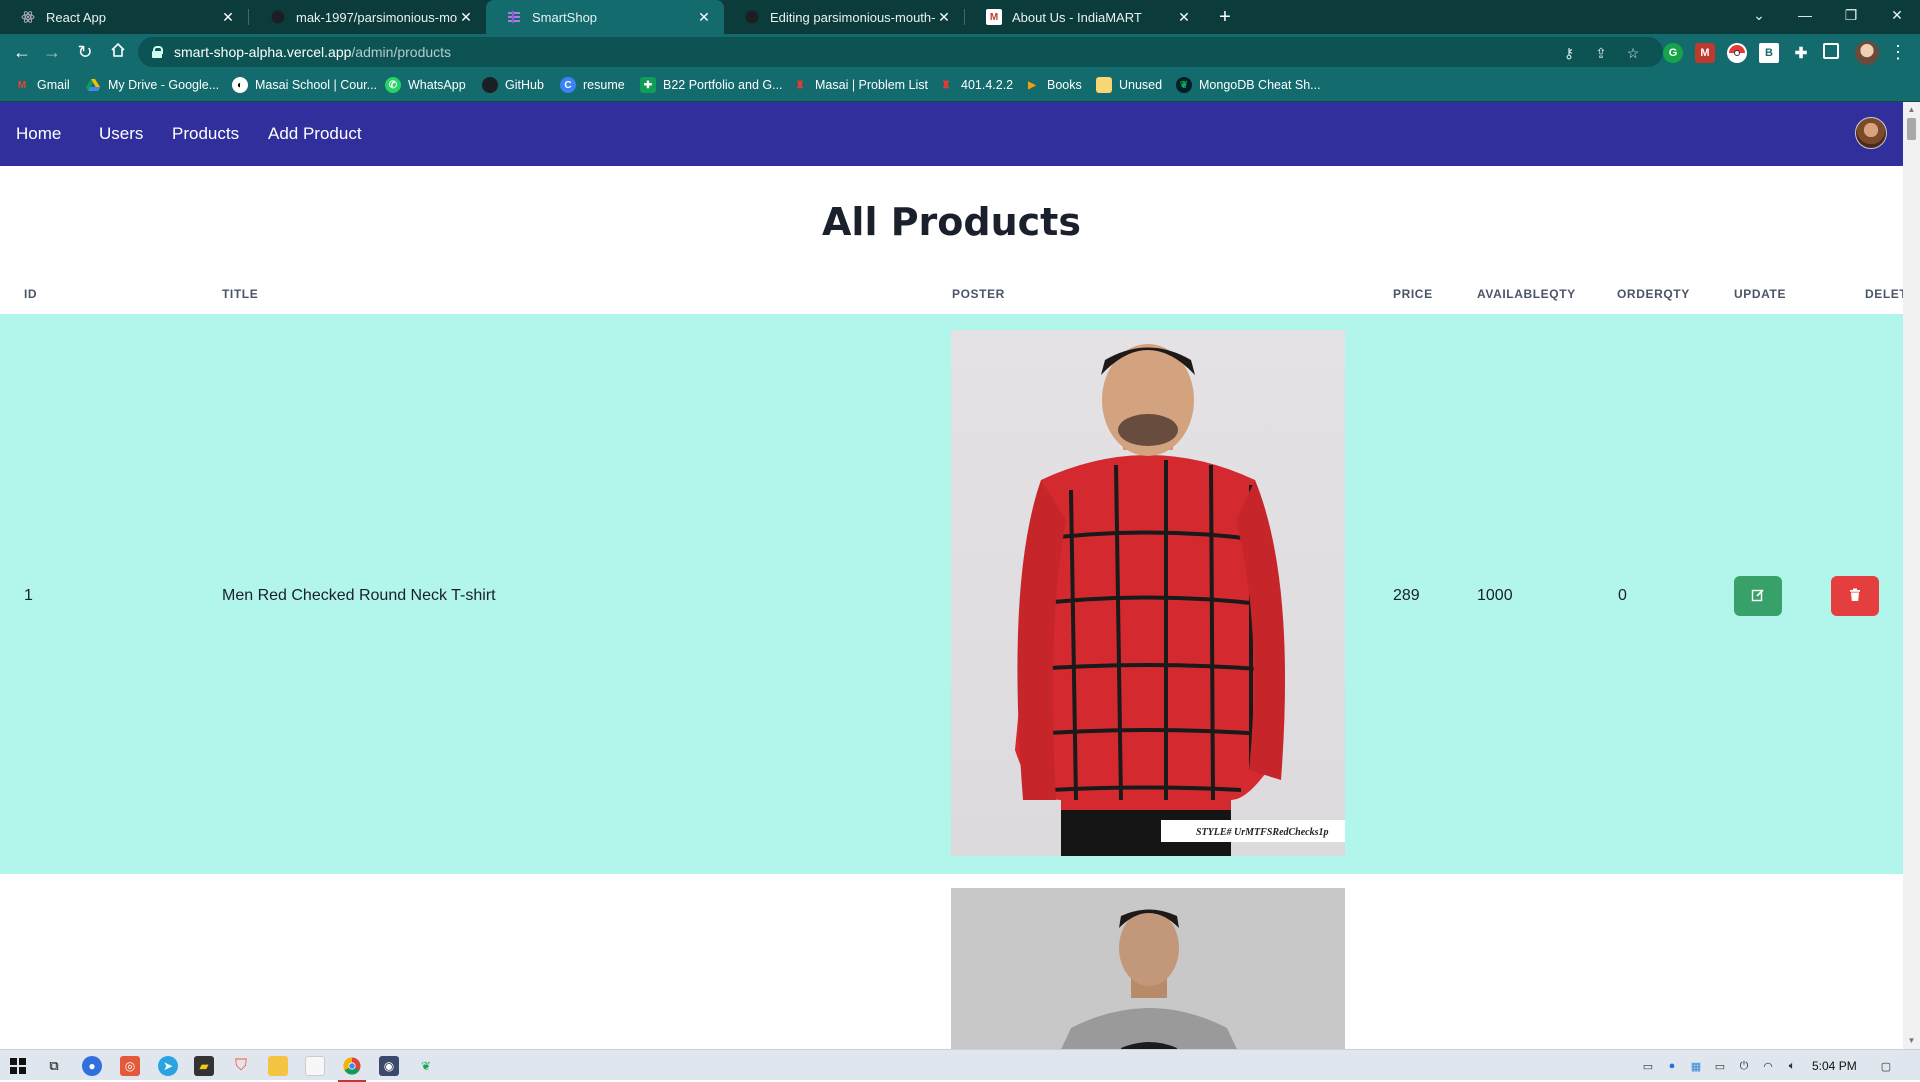  I want to click on wifi-icon: ◠, so click(1768, 1066).